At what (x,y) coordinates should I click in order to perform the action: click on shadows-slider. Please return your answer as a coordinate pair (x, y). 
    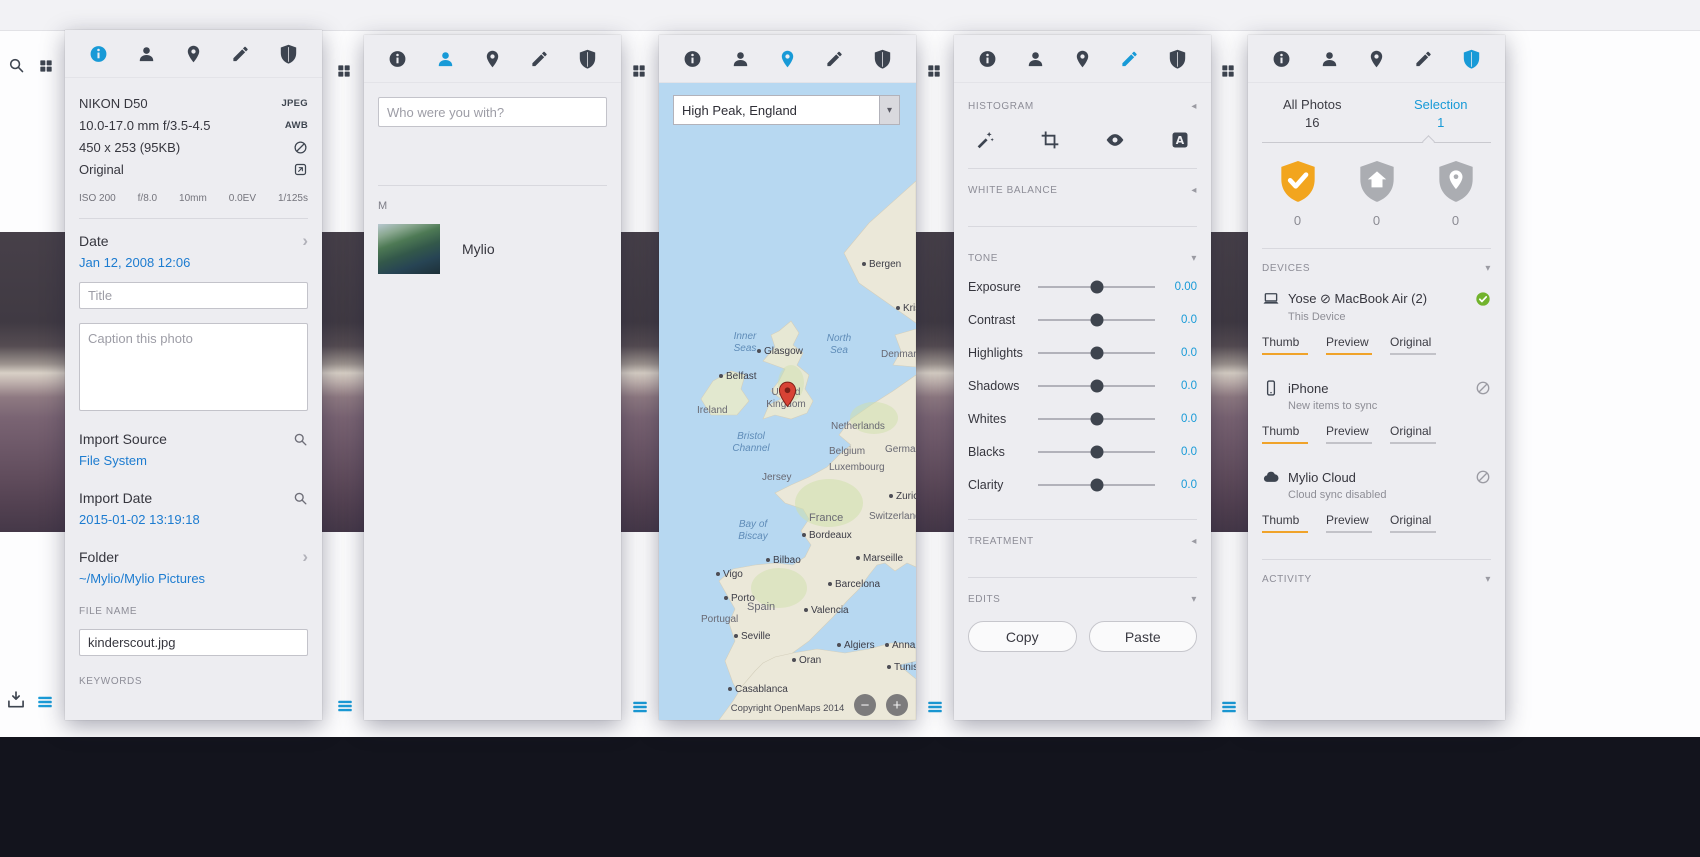
    Looking at the image, I should click on (1096, 385).